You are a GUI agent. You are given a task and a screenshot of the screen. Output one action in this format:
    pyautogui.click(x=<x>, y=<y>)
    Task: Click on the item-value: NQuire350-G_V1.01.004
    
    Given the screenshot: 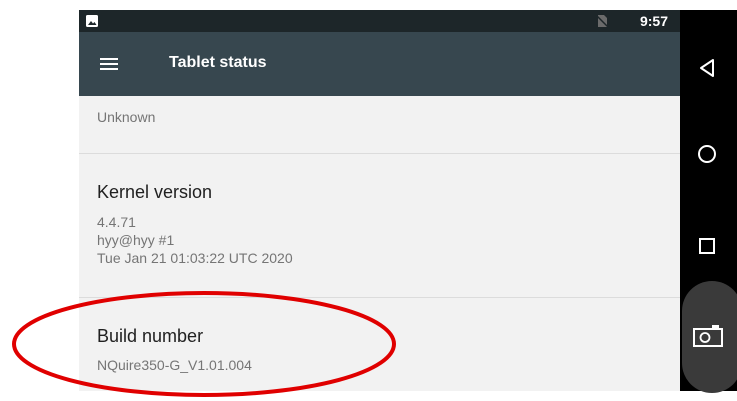 What is the action you would take?
    pyautogui.click(x=174, y=365)
    